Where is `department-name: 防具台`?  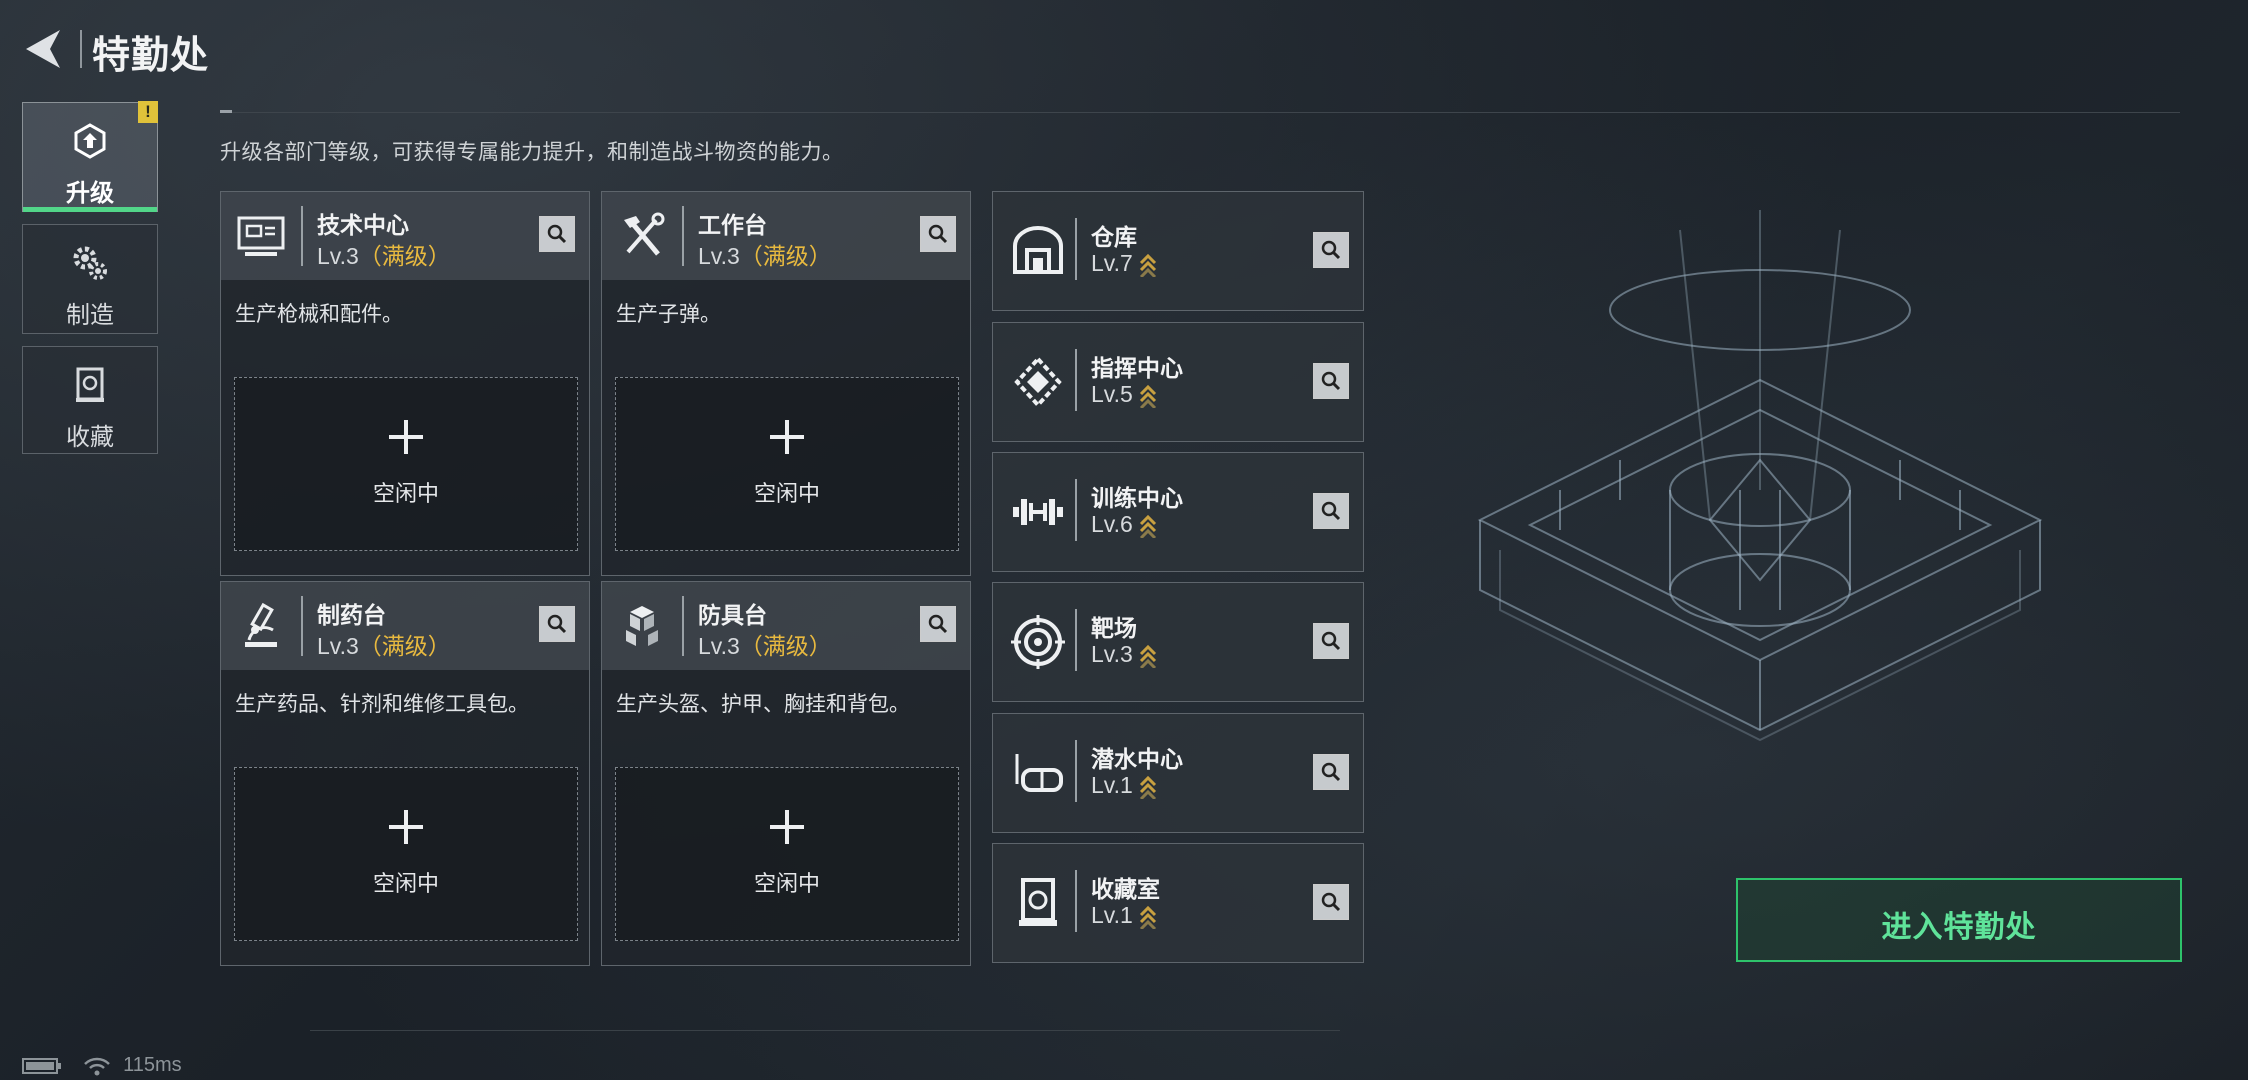 department-name: 防具台 is located at coordinates (732, 615).